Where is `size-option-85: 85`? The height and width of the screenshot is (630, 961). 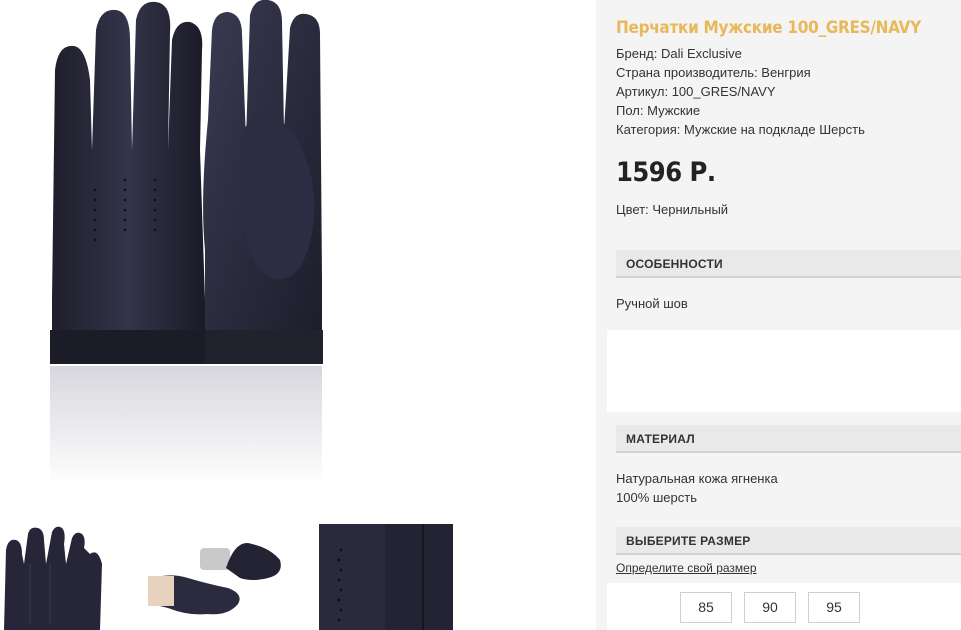
size-option-85: 85 is located at coordinates (706, 607).